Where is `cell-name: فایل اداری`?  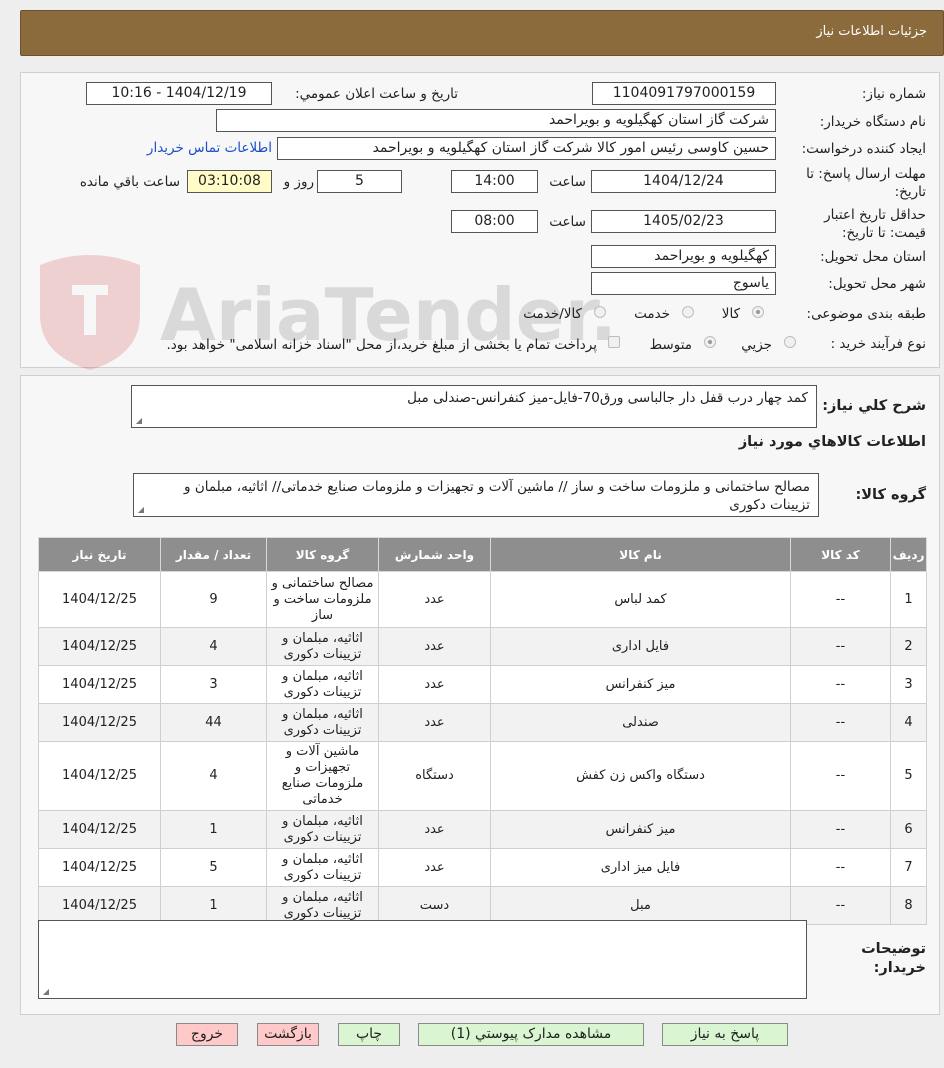 cell-name: فایل اداری is located at coordinates (640, 646).